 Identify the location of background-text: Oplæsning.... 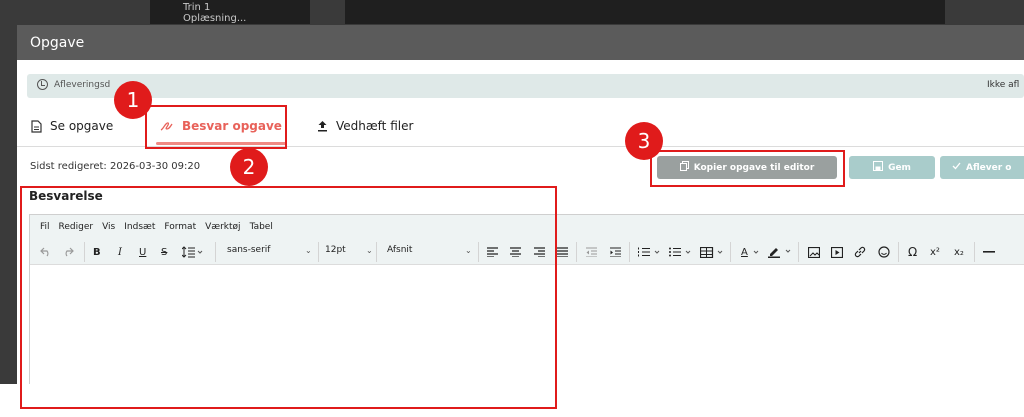
(215, 18).